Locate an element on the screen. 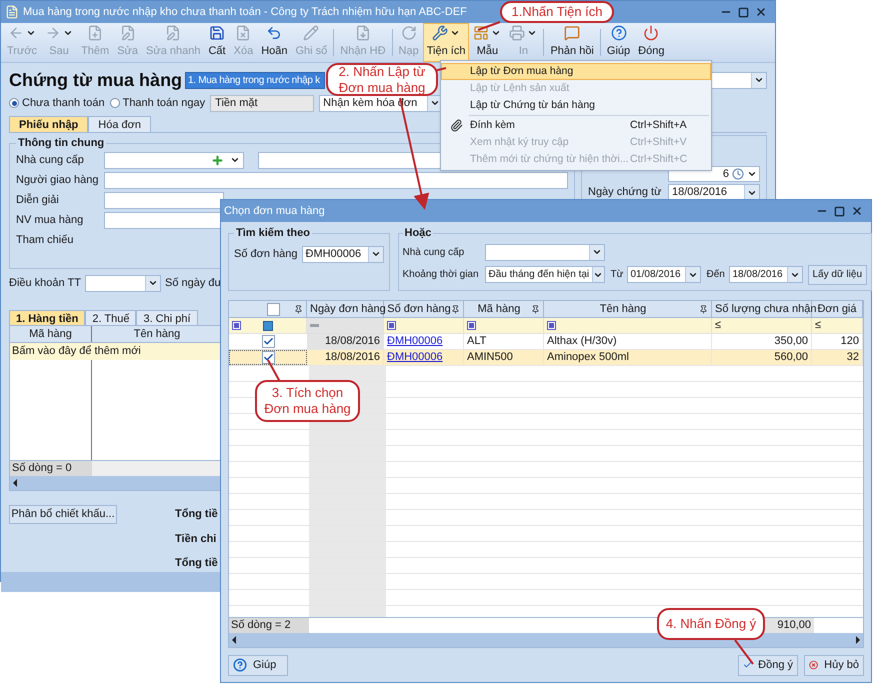 This screenshot has height=684, width=878. refresh-icon is located at coordinates (408, 33).